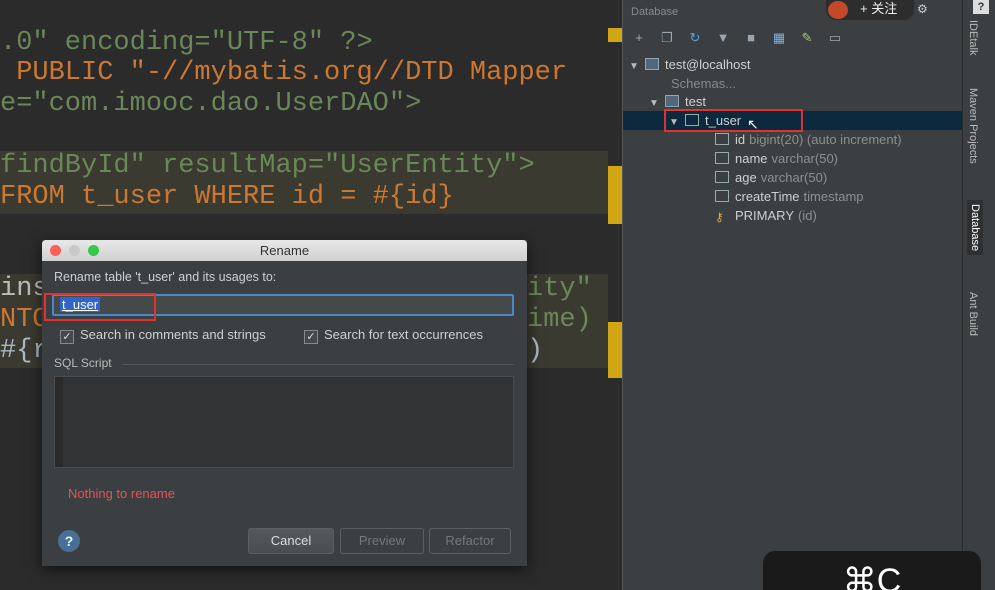 This screenshot has width=995, height=590. What do you see at coordinates (737, 40) in the screenshot?
I see `database-toolbar: + ❐ ↻ ▼ ■ ▦ ✎ ▭` at bounding box center [737, 40].